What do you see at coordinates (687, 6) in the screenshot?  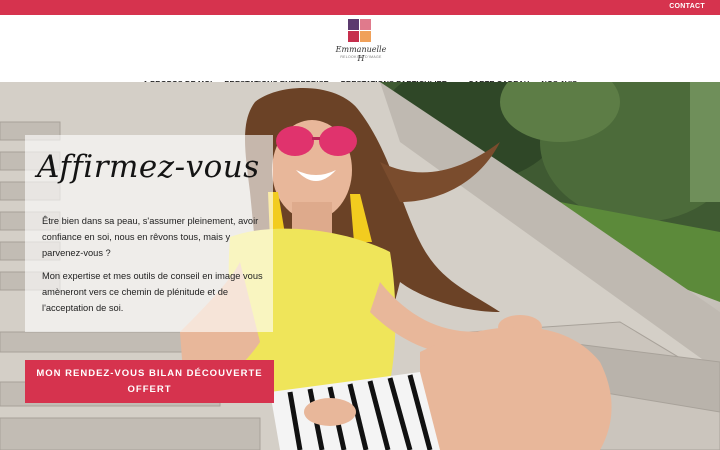 I see `contact-link: CONTACT` at bounding box center [687, 6].